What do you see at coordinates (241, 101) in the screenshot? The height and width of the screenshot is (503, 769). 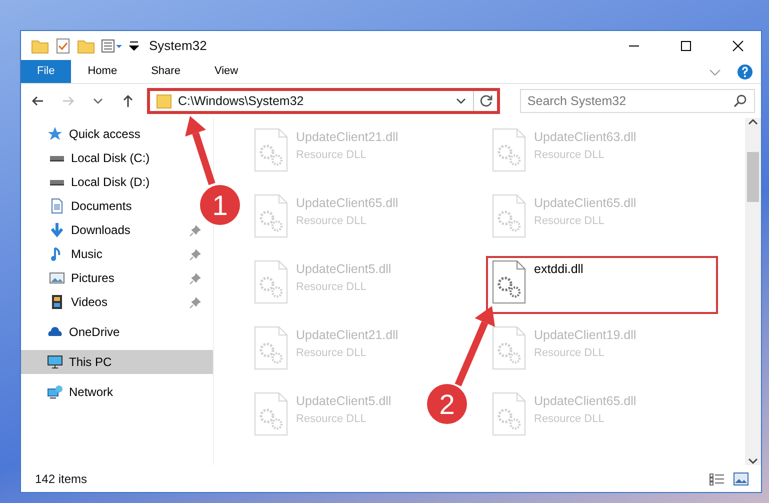 I see `address-path: C:\Windows\System32` at bounding box center [241, 101].